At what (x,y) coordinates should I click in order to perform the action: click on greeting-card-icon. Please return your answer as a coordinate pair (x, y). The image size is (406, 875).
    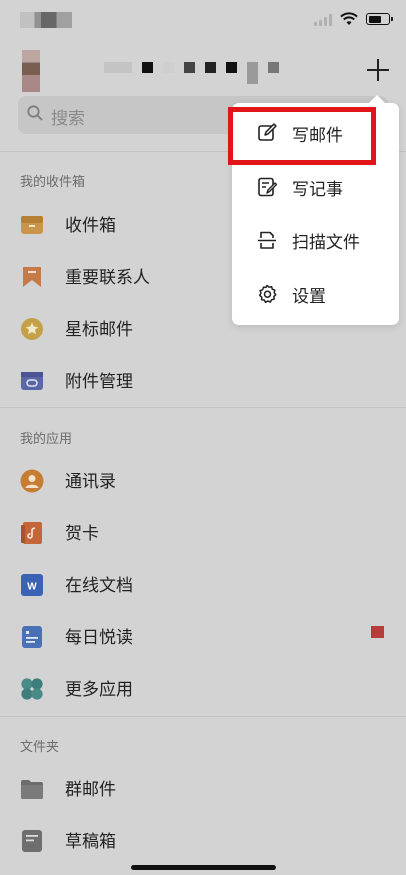
    Looking at the image, I should click on (31, 533).